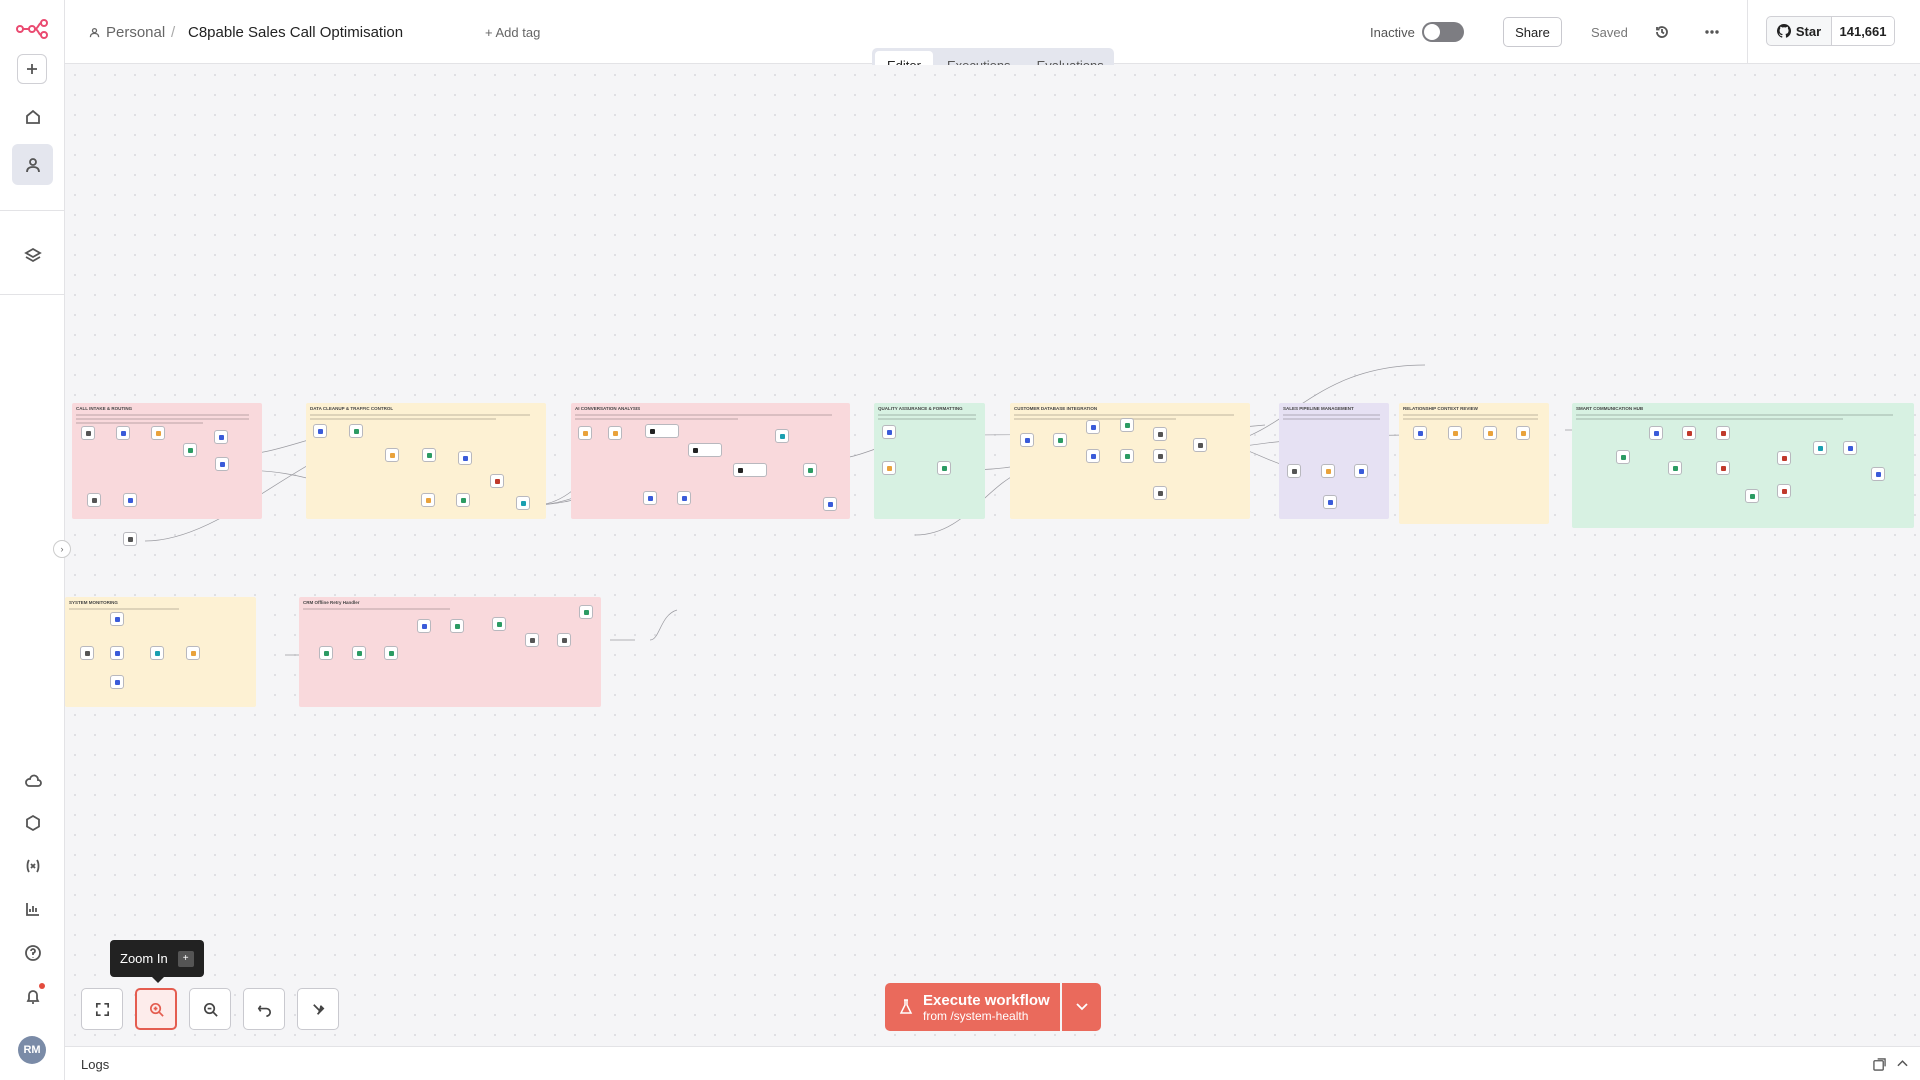 The width and height of the screenshot is (1920, 1080). Describe the element at coordinates (1081, 1007) in the screenshot. I see `execute-options-button` at that location.